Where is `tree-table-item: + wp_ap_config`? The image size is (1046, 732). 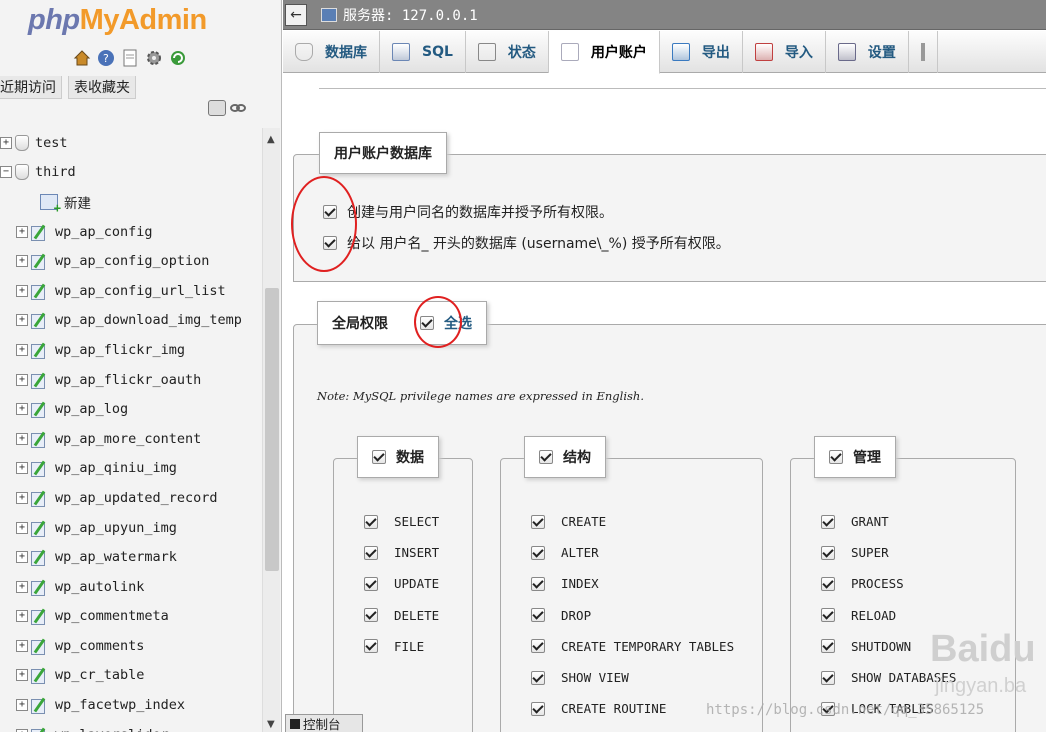 tree-table-item: + wp_ap_config is located at coordinates (131, 232).